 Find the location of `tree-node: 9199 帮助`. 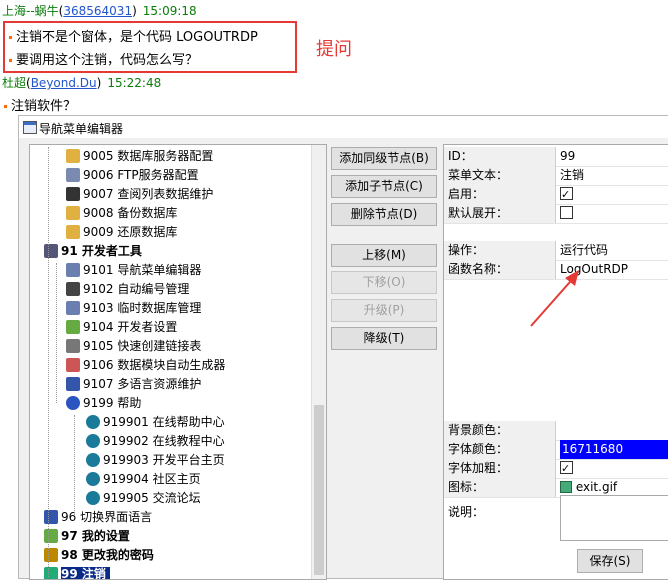

tree-node: 9199 帮助 is located at coordinates (103, 403).